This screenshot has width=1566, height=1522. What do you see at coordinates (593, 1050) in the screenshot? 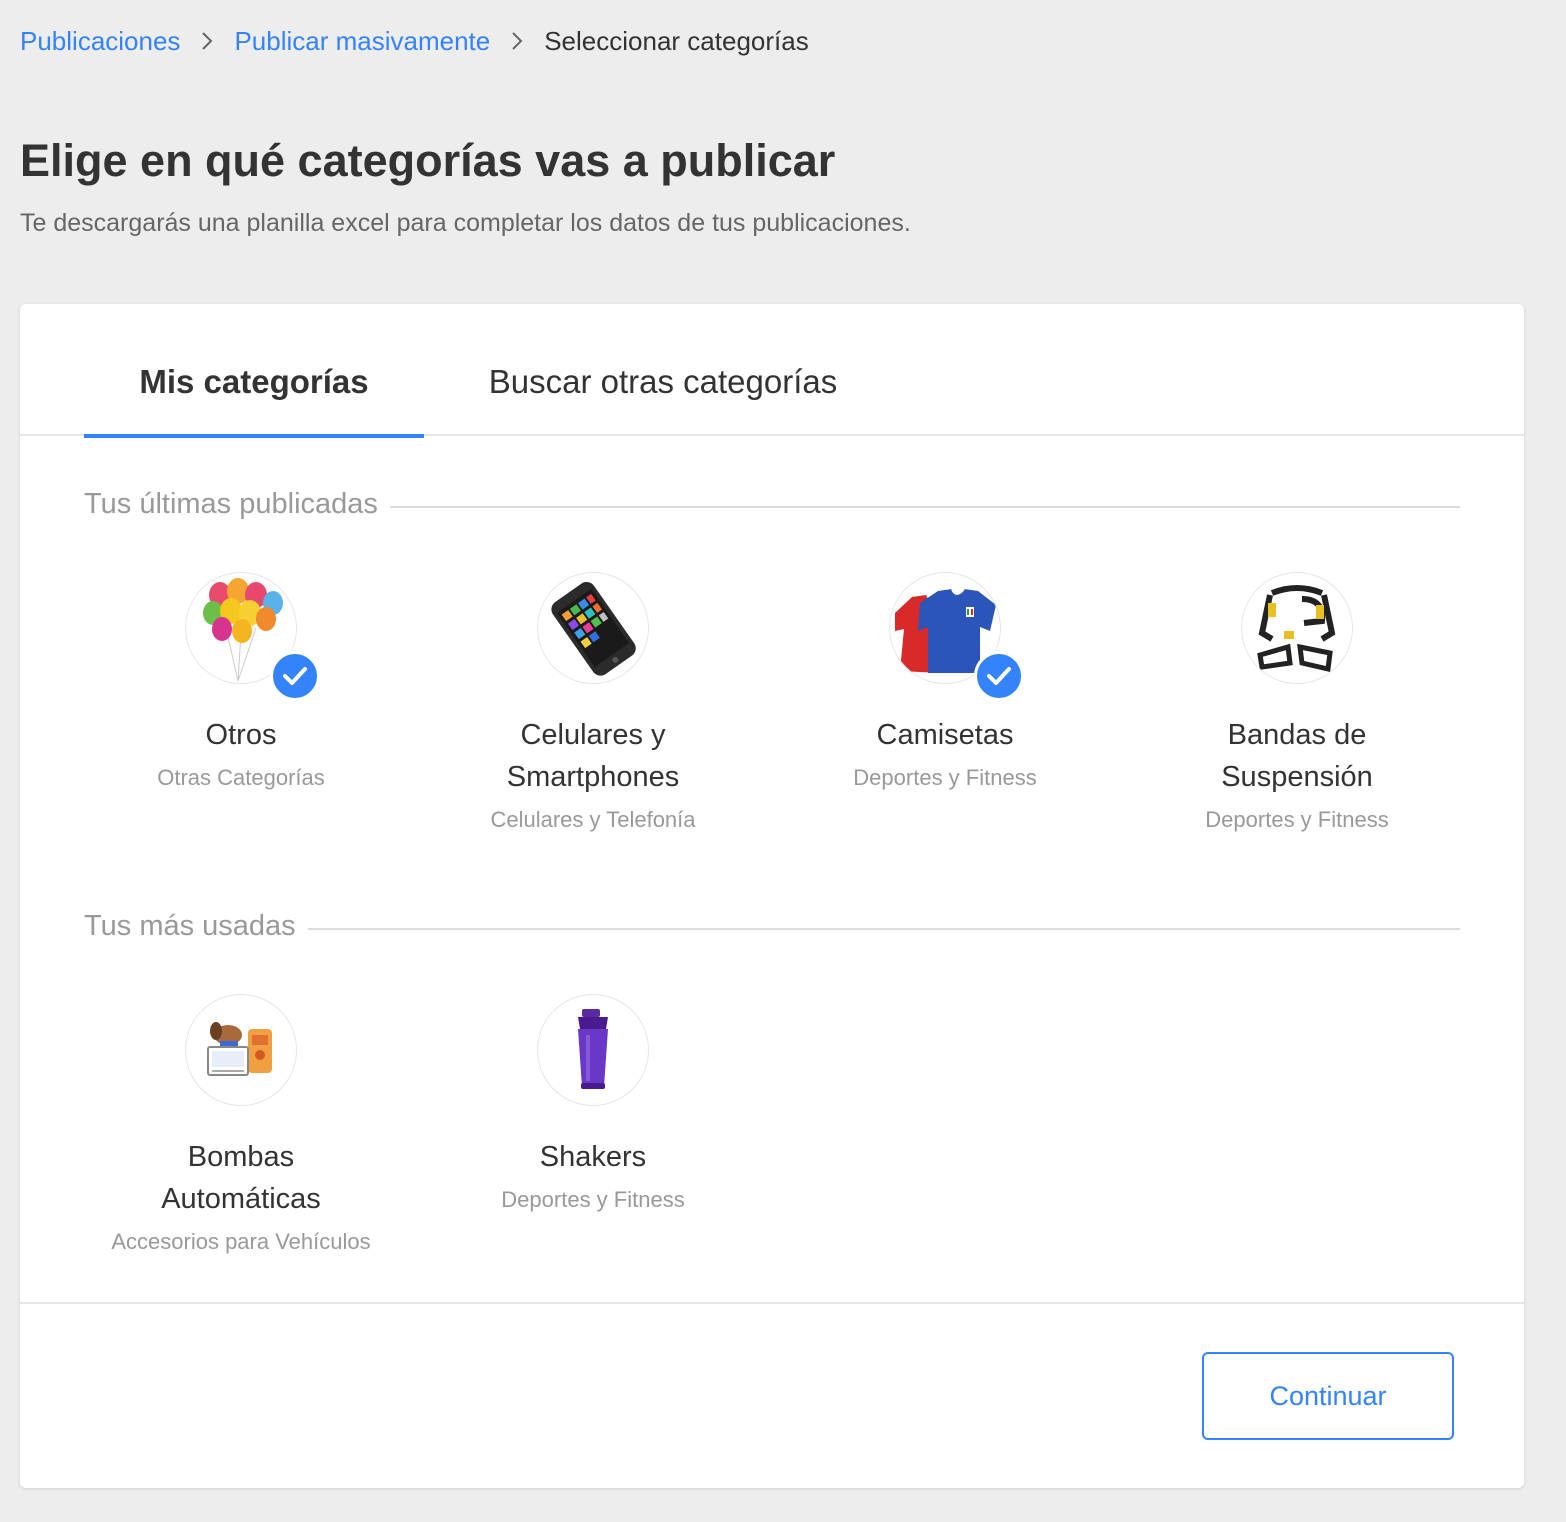
I see `shaker-bottle-icon` at bounding box center [593, 1050].